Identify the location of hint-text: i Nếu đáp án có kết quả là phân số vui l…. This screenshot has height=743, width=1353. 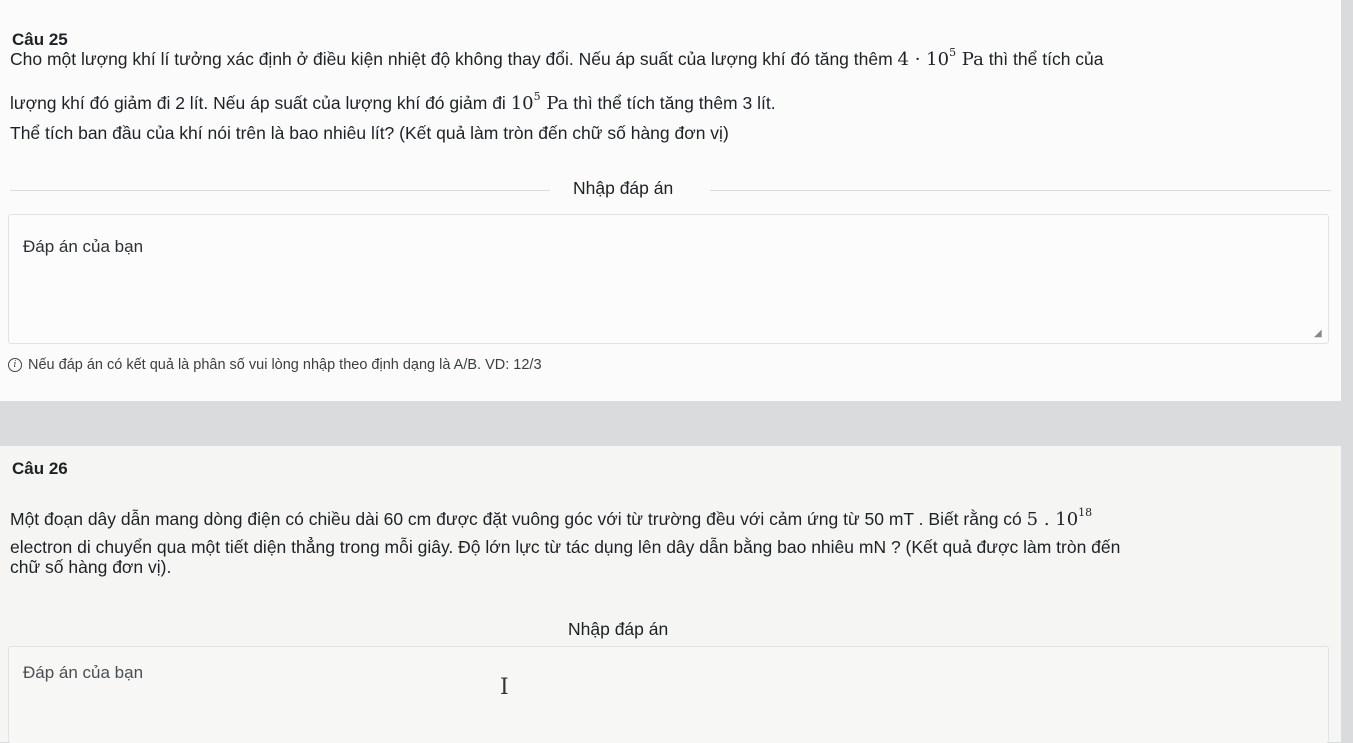
(275, 365).